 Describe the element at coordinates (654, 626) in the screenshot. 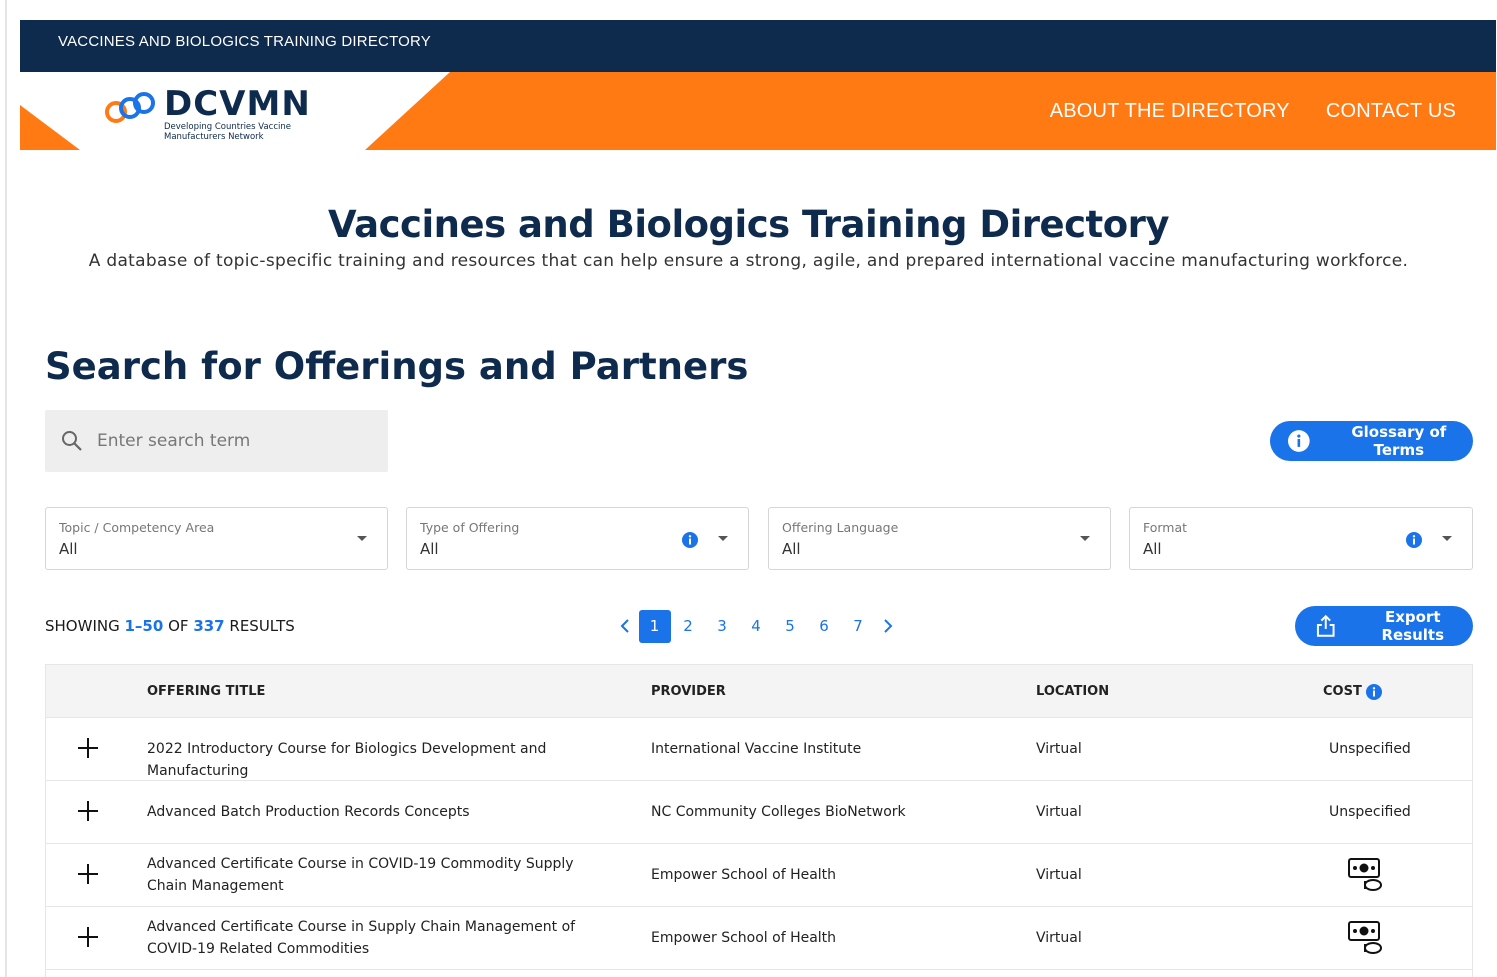

I see `page-1-button: 1` at that location.